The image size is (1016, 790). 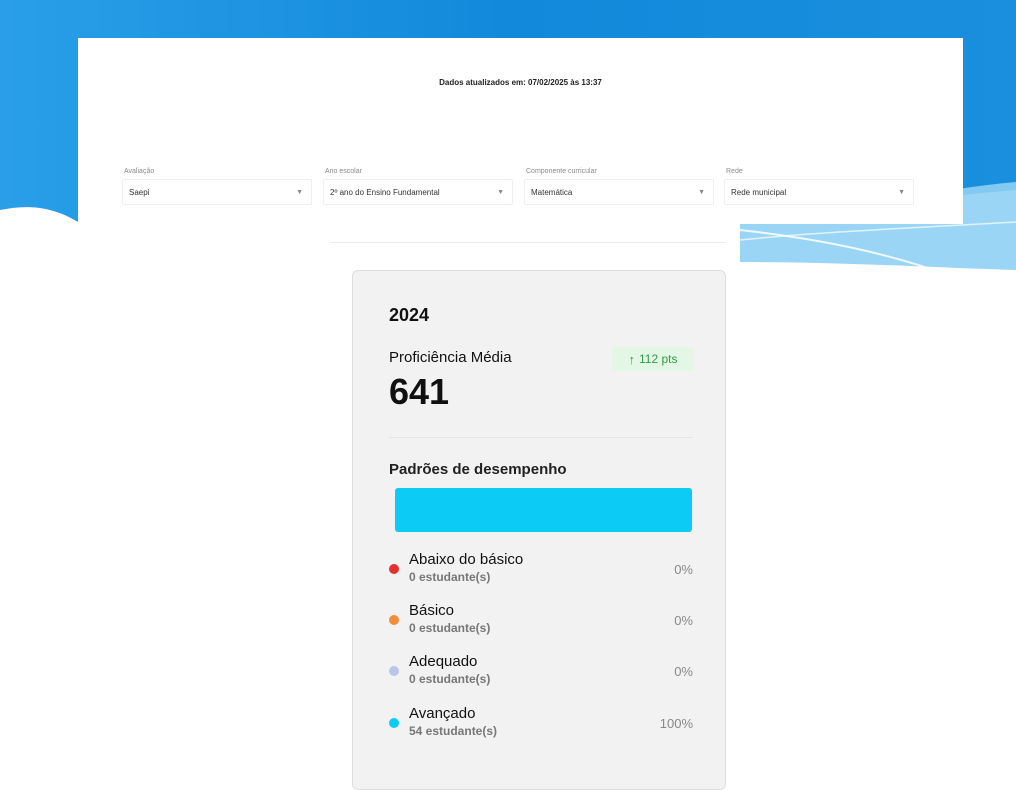 I want to click on level-percent: 100%, so click(x=676, y=723).